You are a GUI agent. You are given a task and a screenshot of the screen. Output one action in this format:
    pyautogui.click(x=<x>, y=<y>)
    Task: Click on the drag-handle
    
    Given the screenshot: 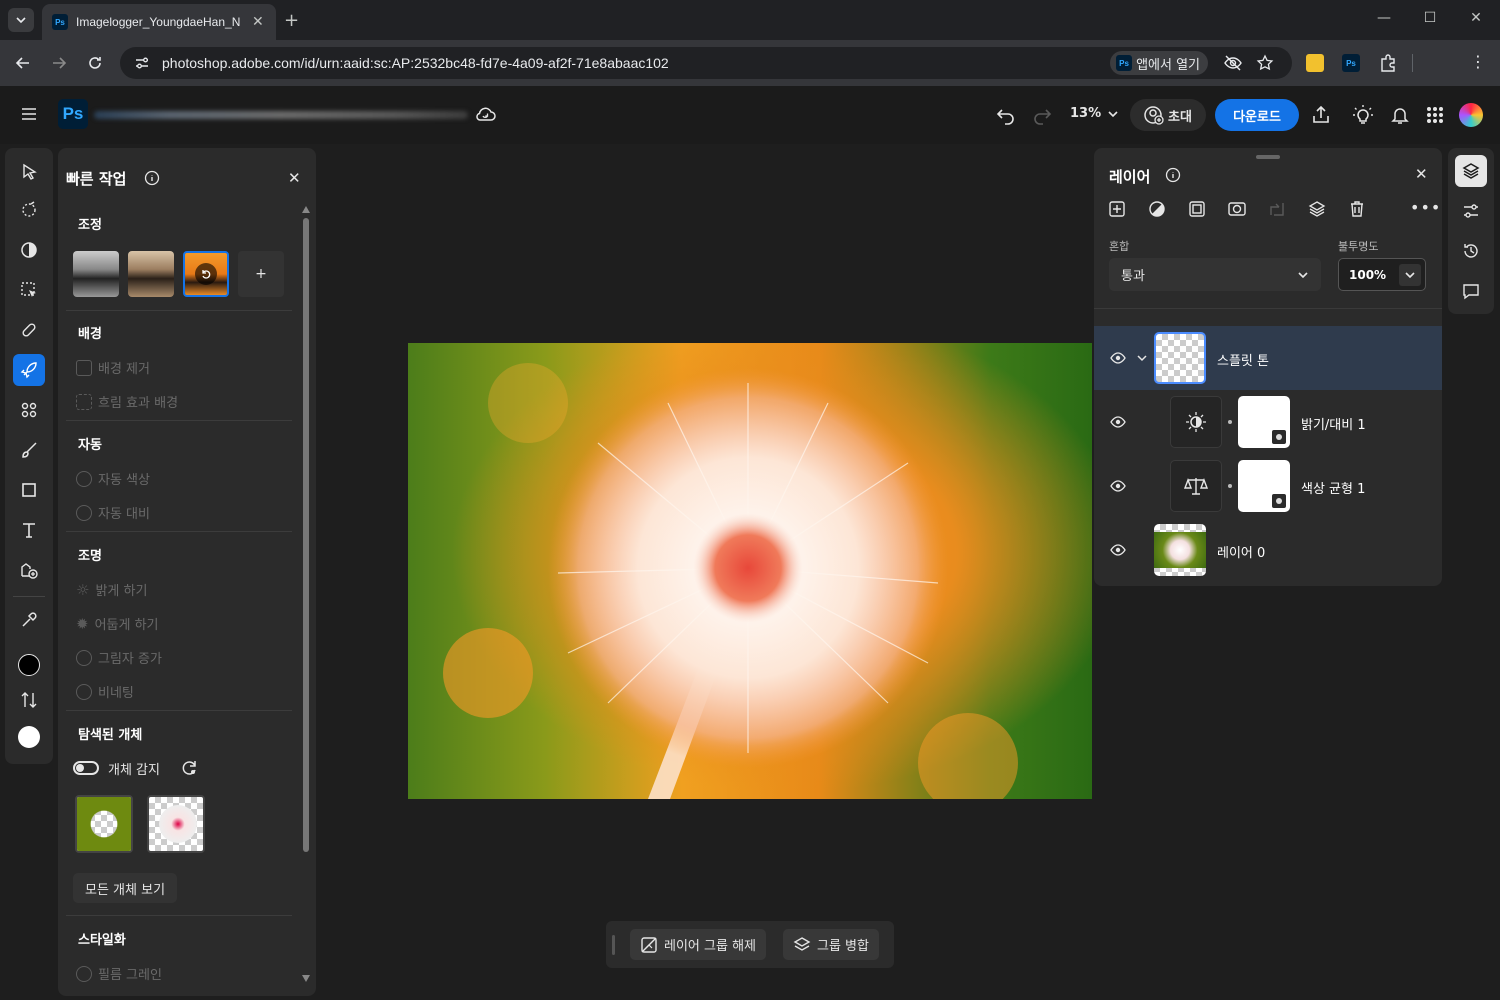 What is the action you would take?
    pyautogui.click(x=613, y=945)
    